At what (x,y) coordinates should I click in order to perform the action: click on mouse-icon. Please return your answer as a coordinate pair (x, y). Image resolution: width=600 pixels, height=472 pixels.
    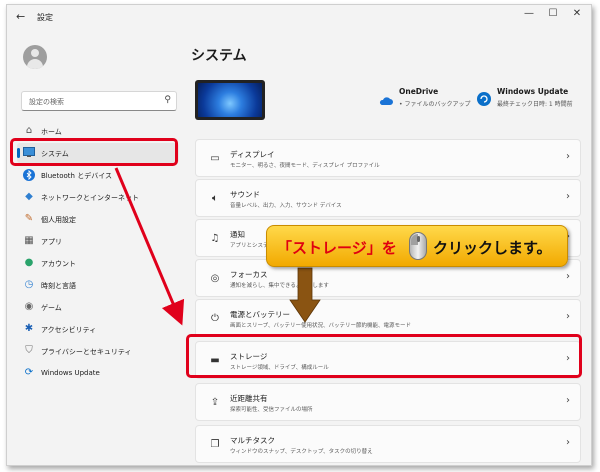
    Looking at the image, I should click on (418, 246).